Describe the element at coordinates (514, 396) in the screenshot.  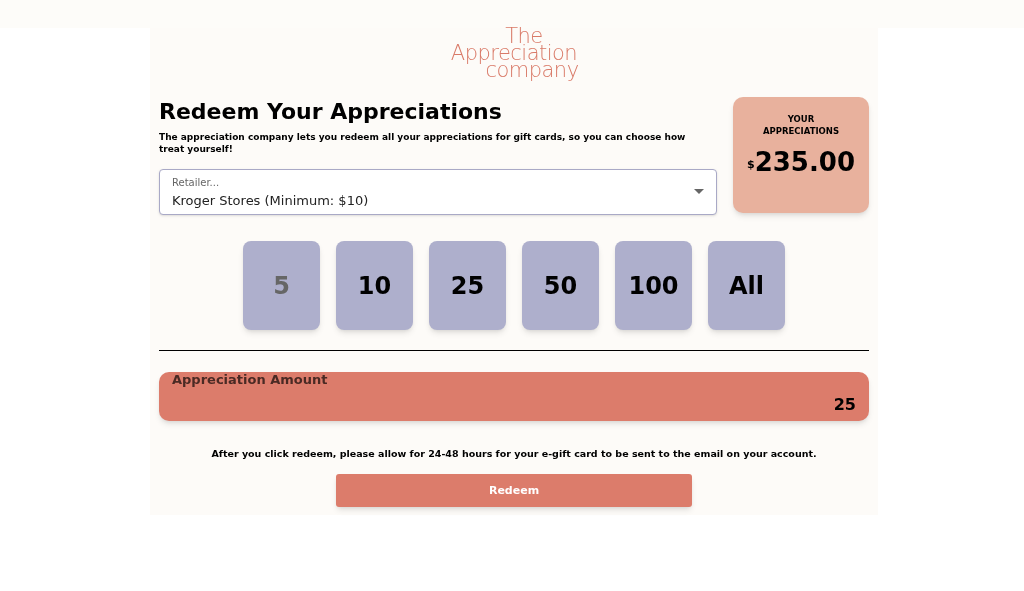
I see `amount-field: Appreciation Amount 25` at that location.